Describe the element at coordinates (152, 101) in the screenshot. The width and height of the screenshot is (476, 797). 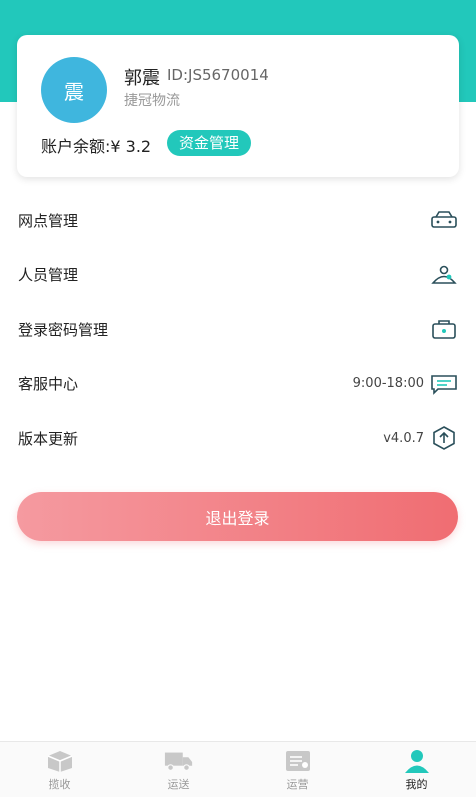
I see `company-name: 捷冠物流` at that location.